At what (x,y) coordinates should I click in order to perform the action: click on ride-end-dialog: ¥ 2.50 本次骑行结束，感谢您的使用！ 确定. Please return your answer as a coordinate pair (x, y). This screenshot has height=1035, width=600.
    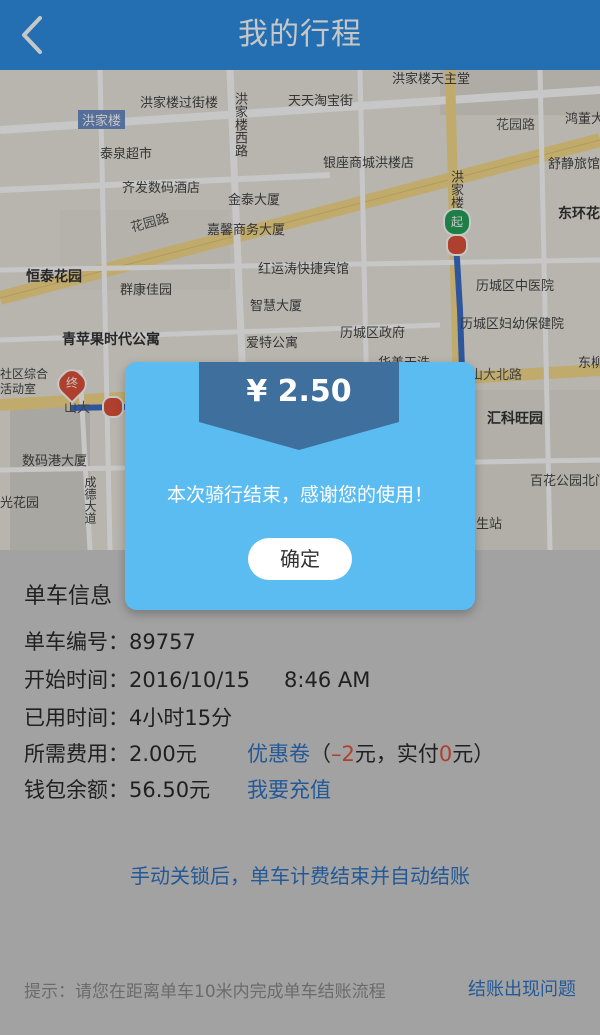
    Looking at the image, I should click on (300, 486).